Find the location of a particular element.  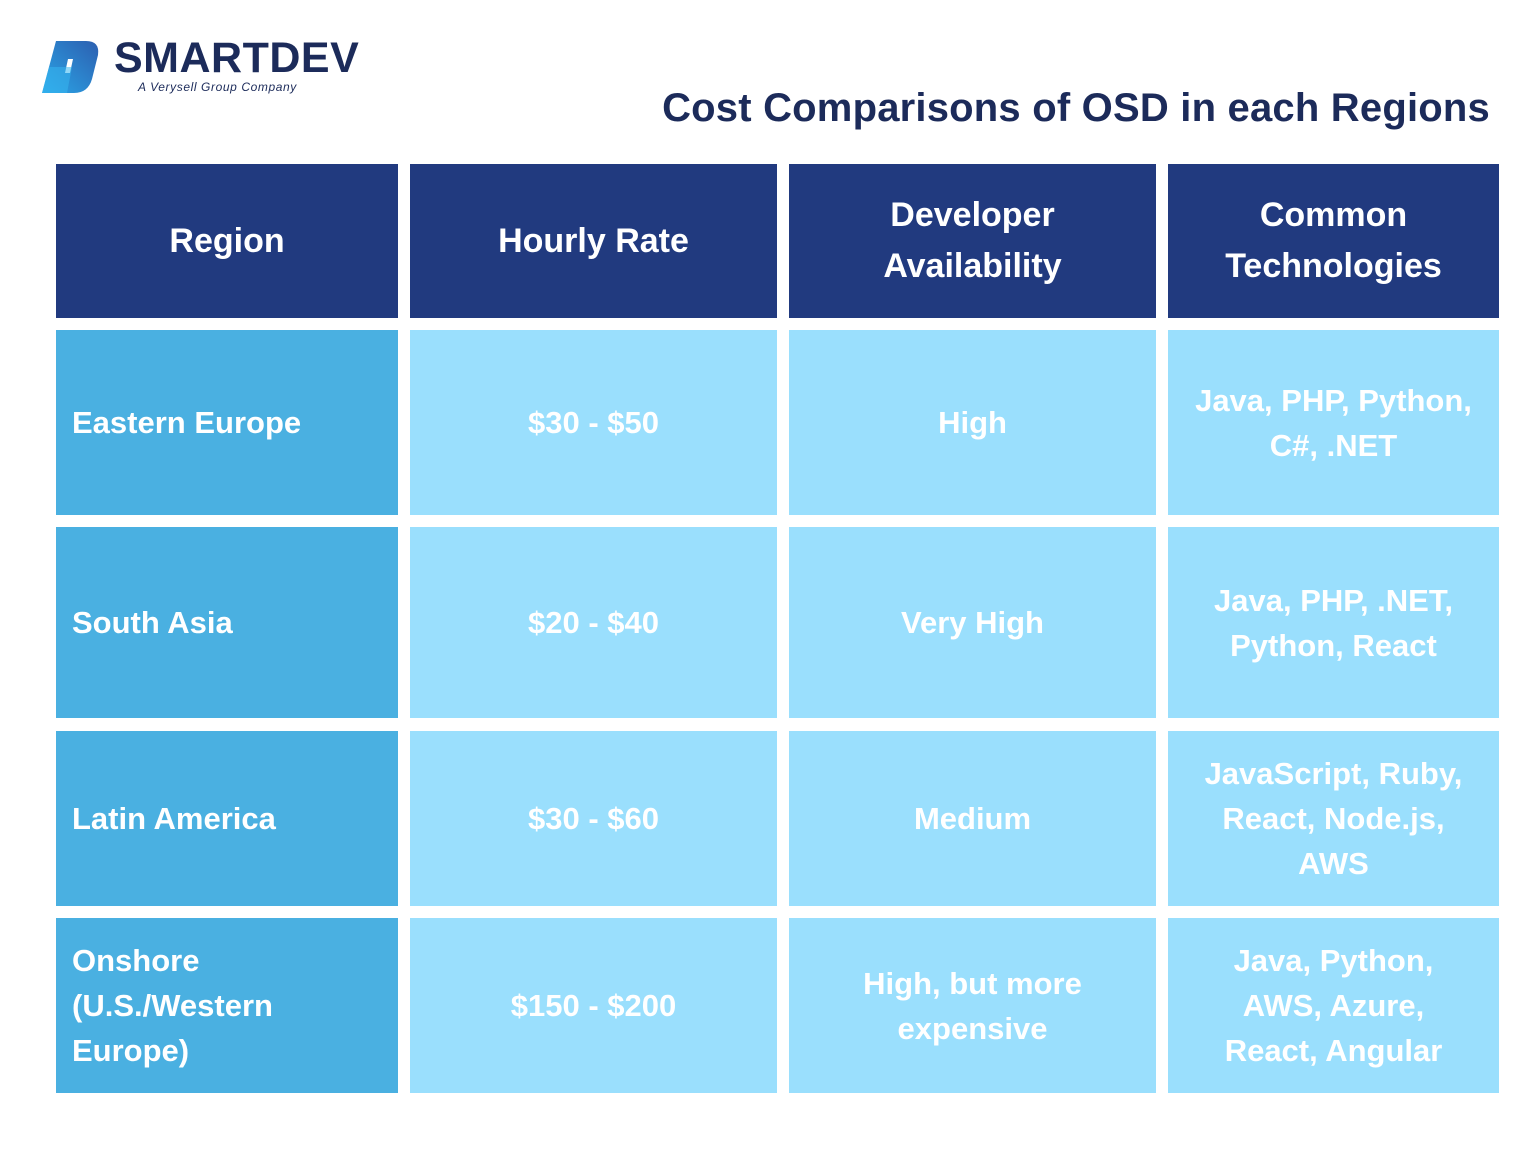

availability: High, but more expensive is located at coordinates (972, 1005).